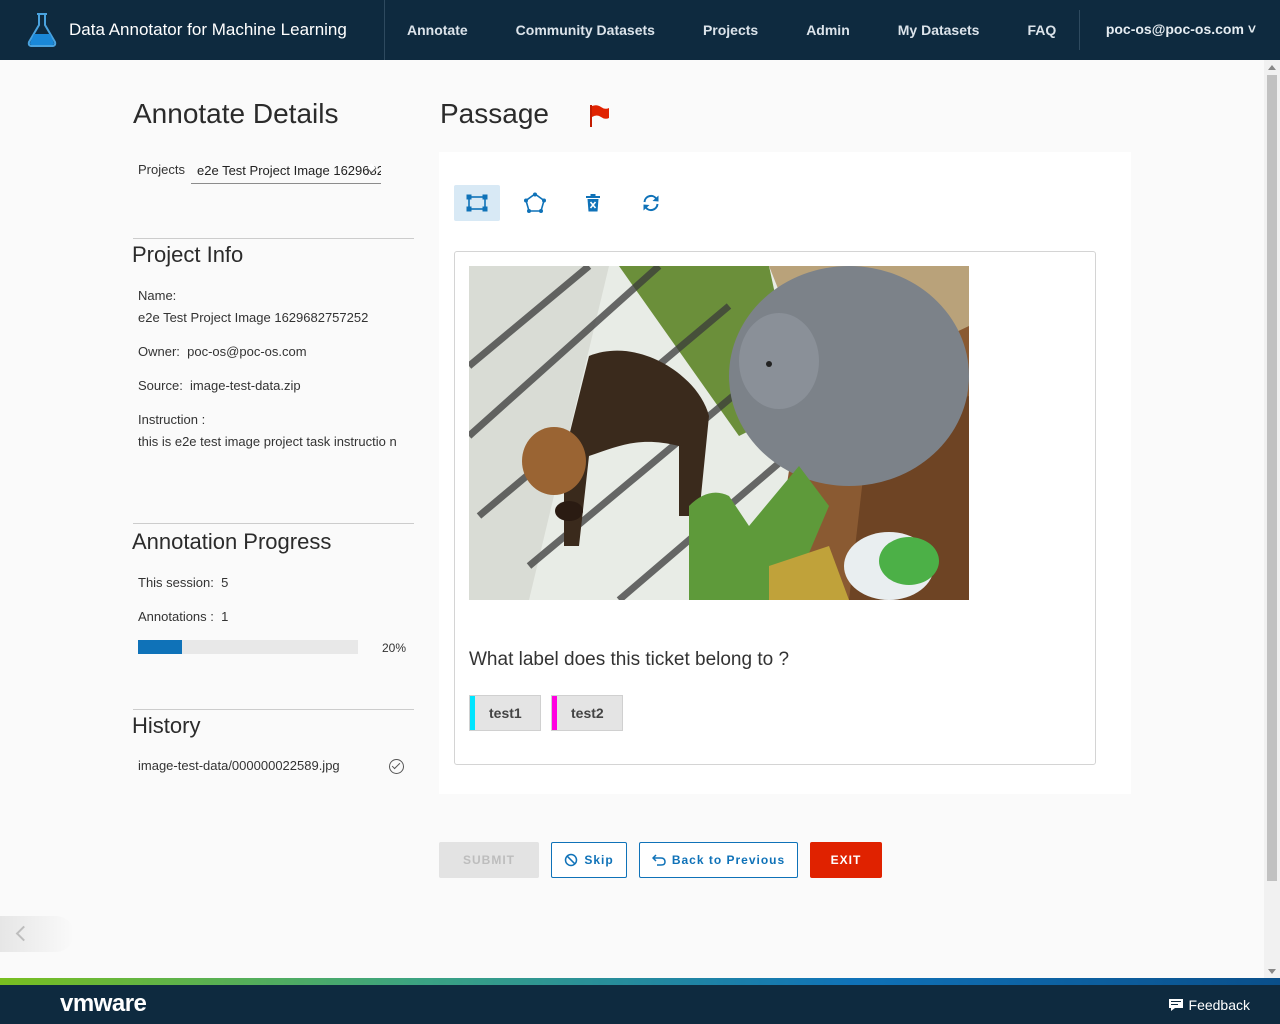  Describe the element at coordinates (1080, 30) in the screenshot. I see `nav-divider` at that location.